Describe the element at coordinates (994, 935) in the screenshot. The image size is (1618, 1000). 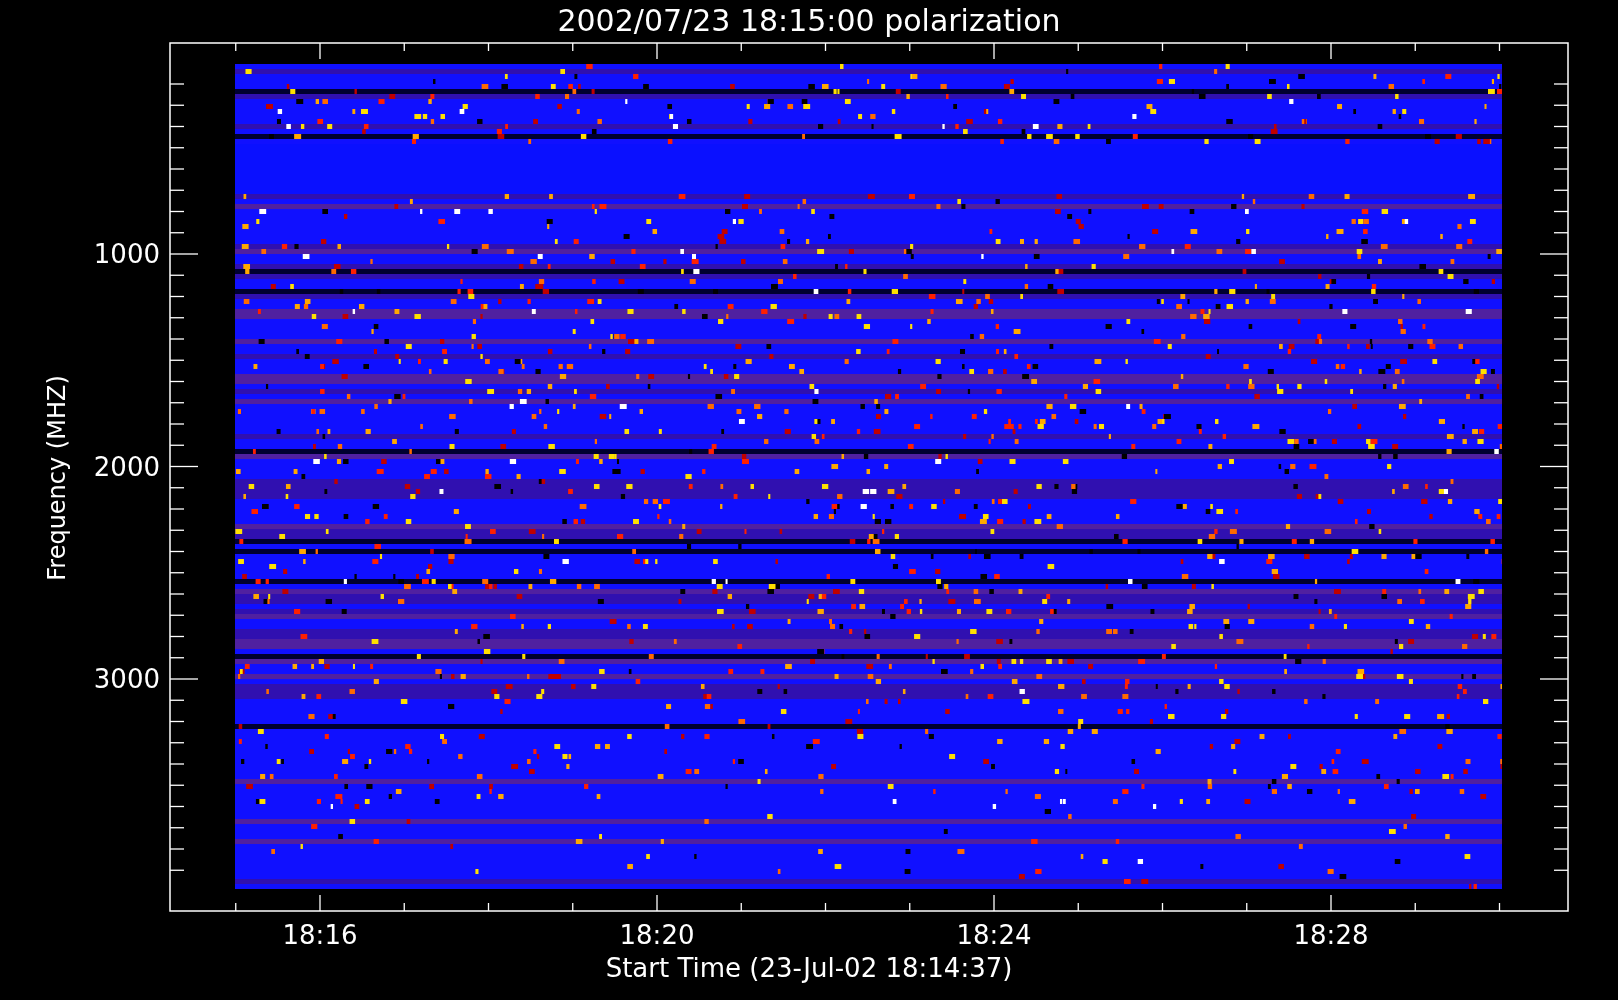
I see `tick-label: 18:24` at that location.